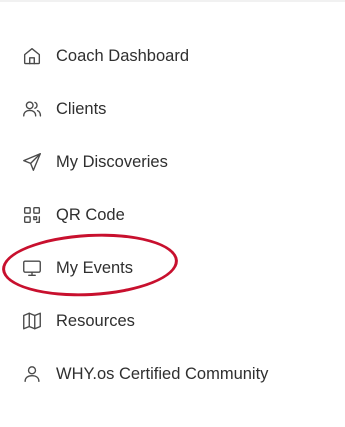  I want to click on sidebar-item-label: My Events, so click(95, 268).